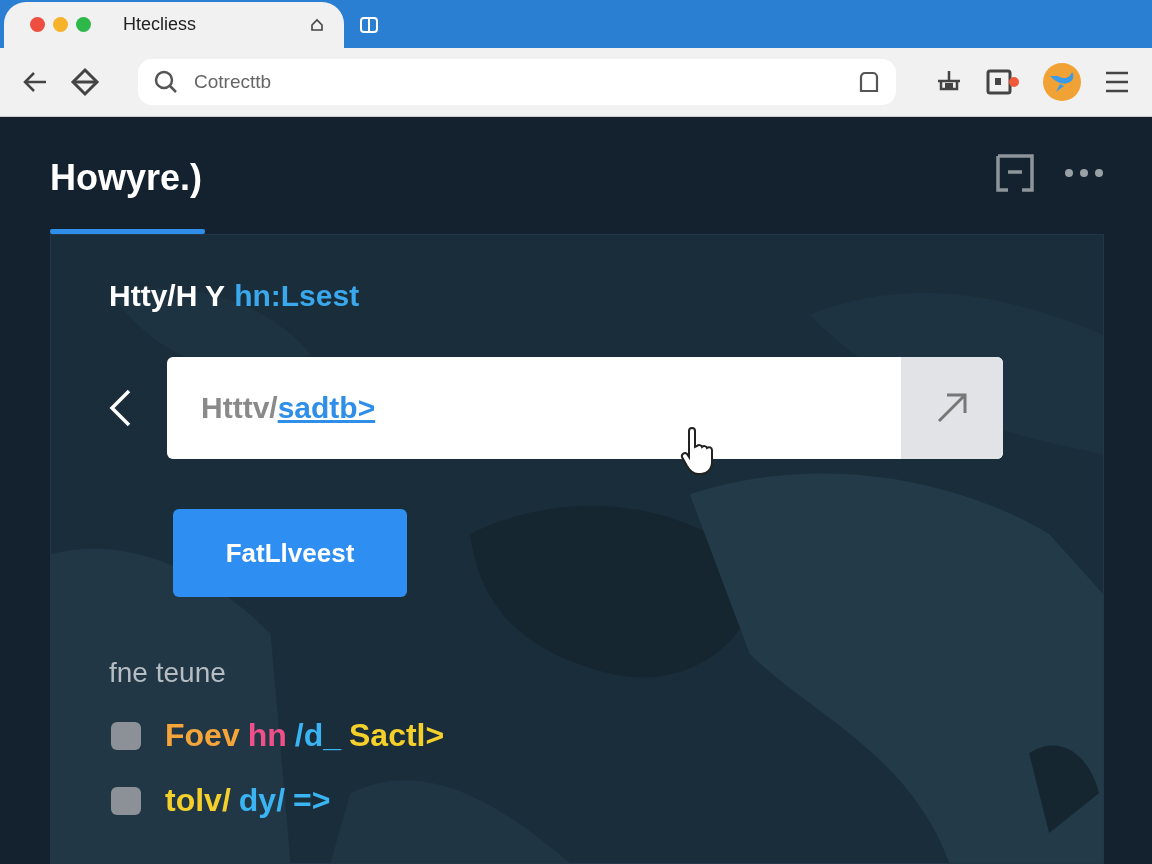 The image size is (1152, 864). Describe the element at coordinates (1015, 173) in the screenshot. I see `frame-icon` at that location.